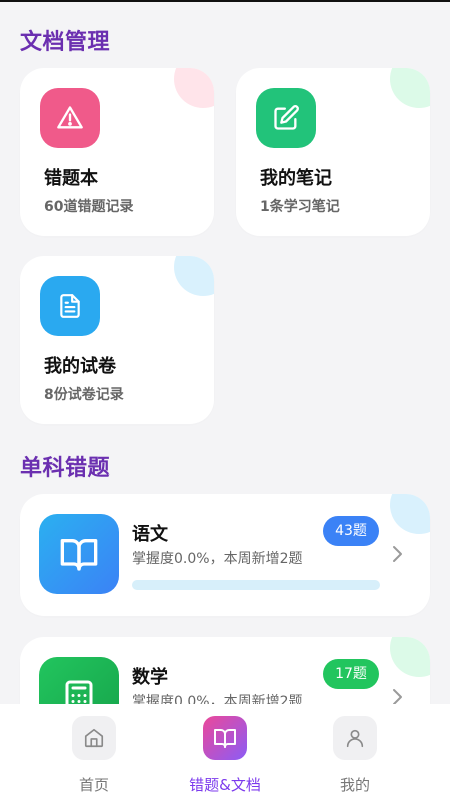 The image size is (450, 800). What do you see at coordinates (150, 534) in the screenshot?
I see `subject-name: 语文` at bounding box center [150, 534].